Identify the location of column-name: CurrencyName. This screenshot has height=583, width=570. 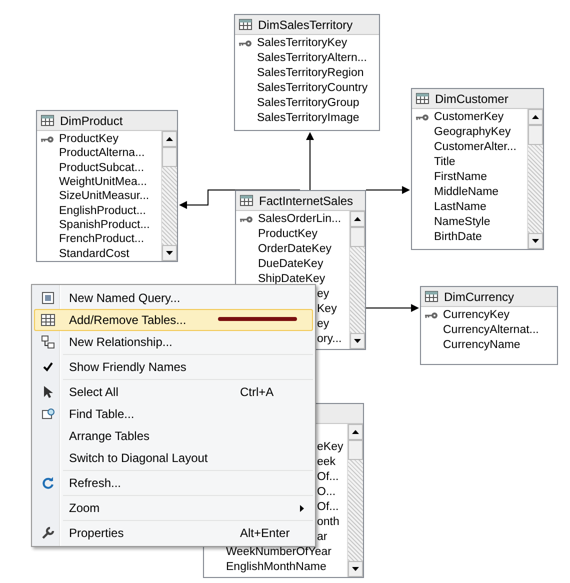
(481, 345).